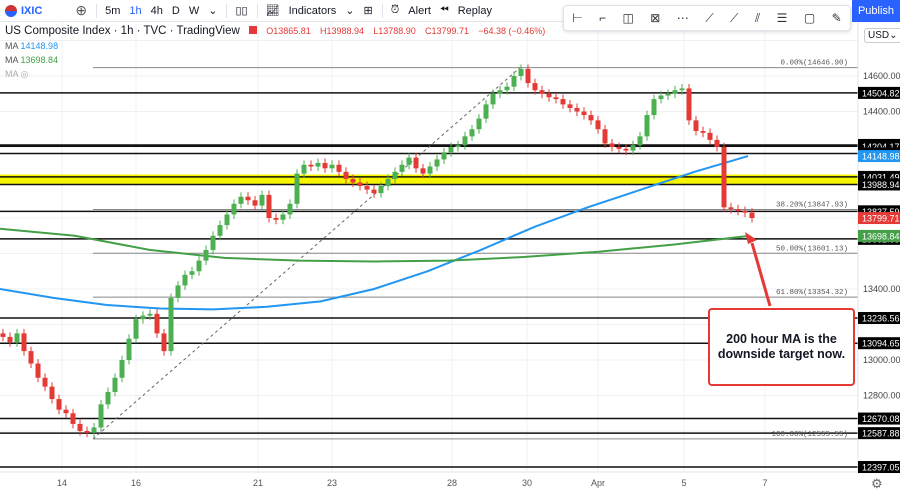  What do you see at coordinates (809, 18) in the screenshot?
I see `box-icon: ▢` at bounding box center [809, 18].